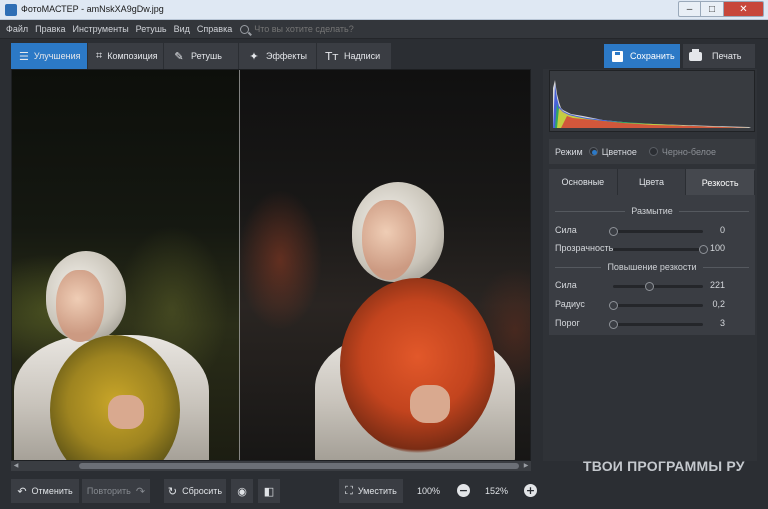 The image size is (768, 509). What do you see at coordinates (17, 29) in the screenshot?
I see `menu-file: Файл` at bounding box center [17, 29].